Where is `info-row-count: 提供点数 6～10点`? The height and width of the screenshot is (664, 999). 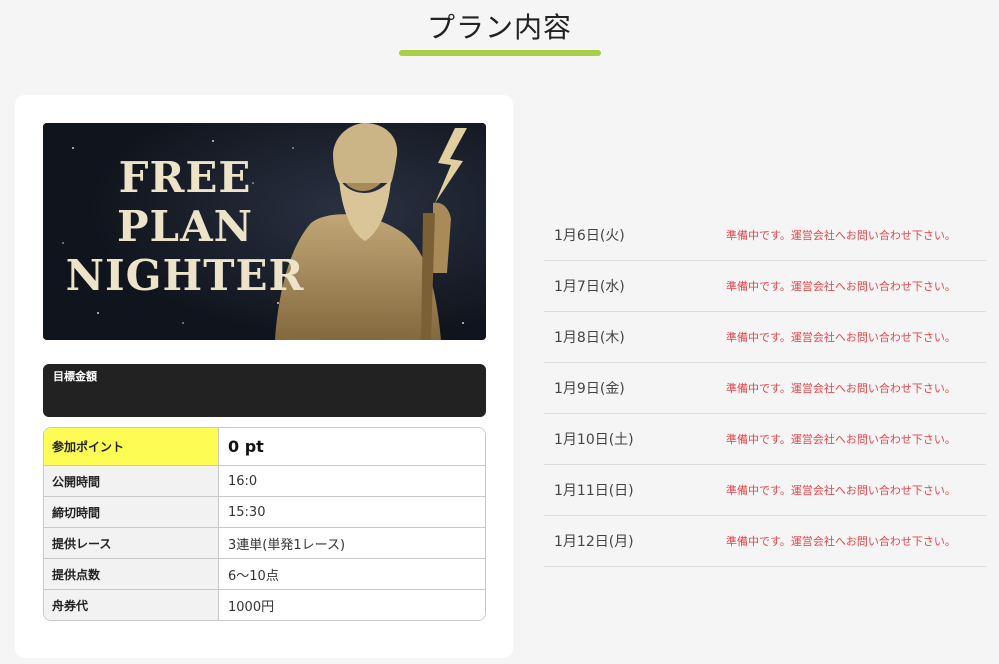
info-row-count: 提供点数 6～10点 is located at coordinates (264, 573).